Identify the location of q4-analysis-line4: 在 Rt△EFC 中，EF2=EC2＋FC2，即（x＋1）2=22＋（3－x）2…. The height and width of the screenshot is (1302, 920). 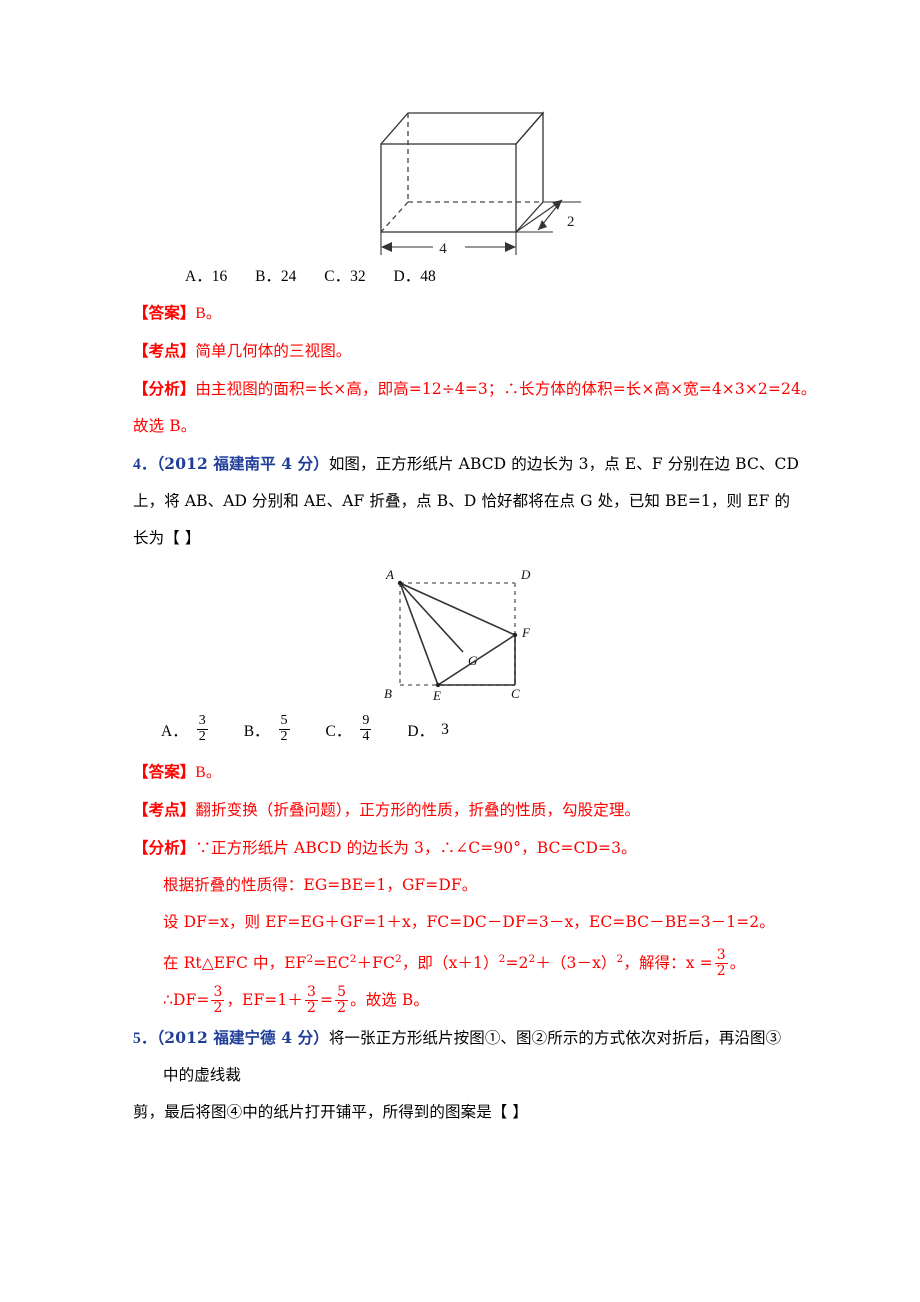
(463, 961).